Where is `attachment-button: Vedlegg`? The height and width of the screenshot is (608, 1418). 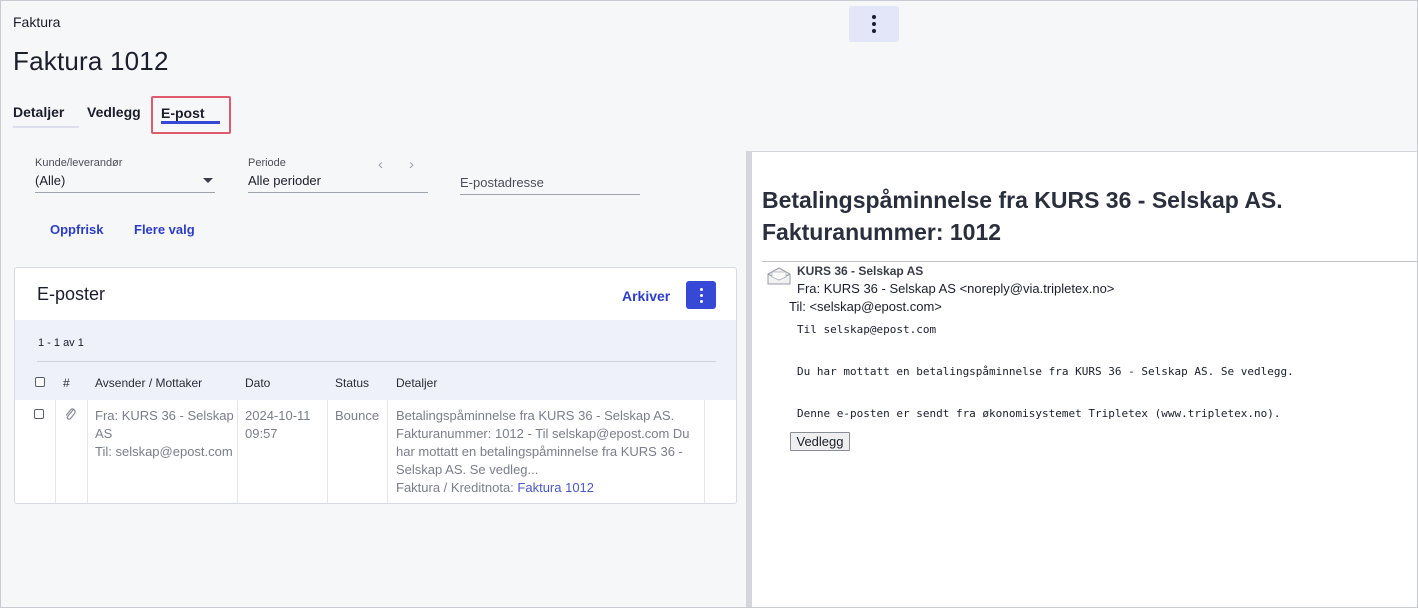
attachment-button: Vedlegg is located at coordinates (820, 441).